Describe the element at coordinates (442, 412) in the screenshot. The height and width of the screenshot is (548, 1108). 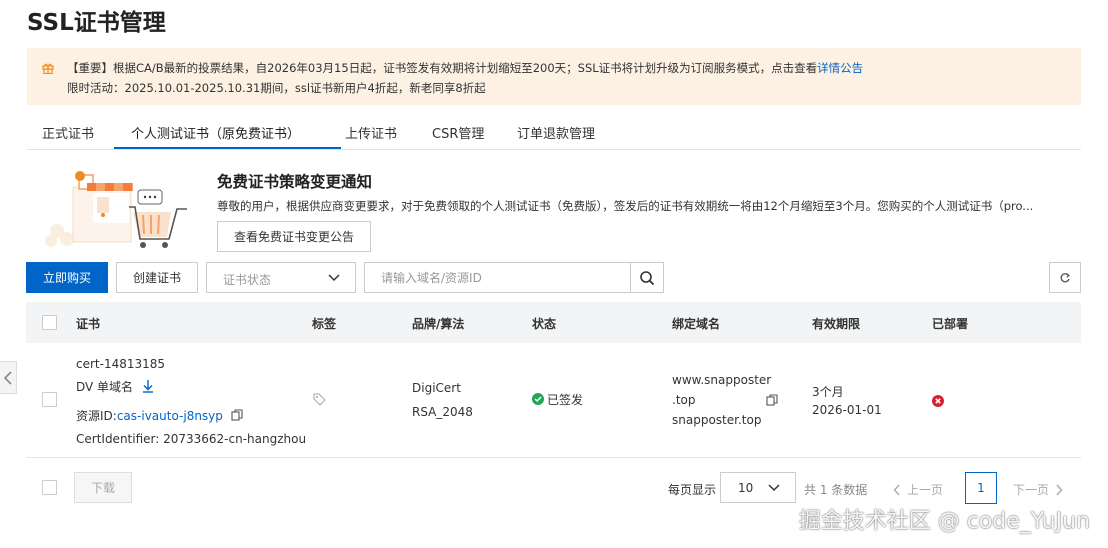
I see `algorithm: RSA_2048` at that location.